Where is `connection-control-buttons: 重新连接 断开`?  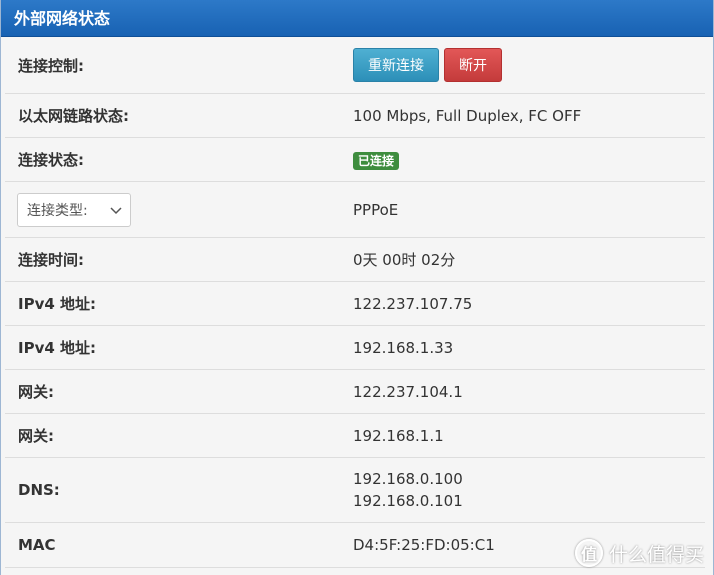 connection-control-buttons: 重新连接 断开 is located at coordinates (427, 65).